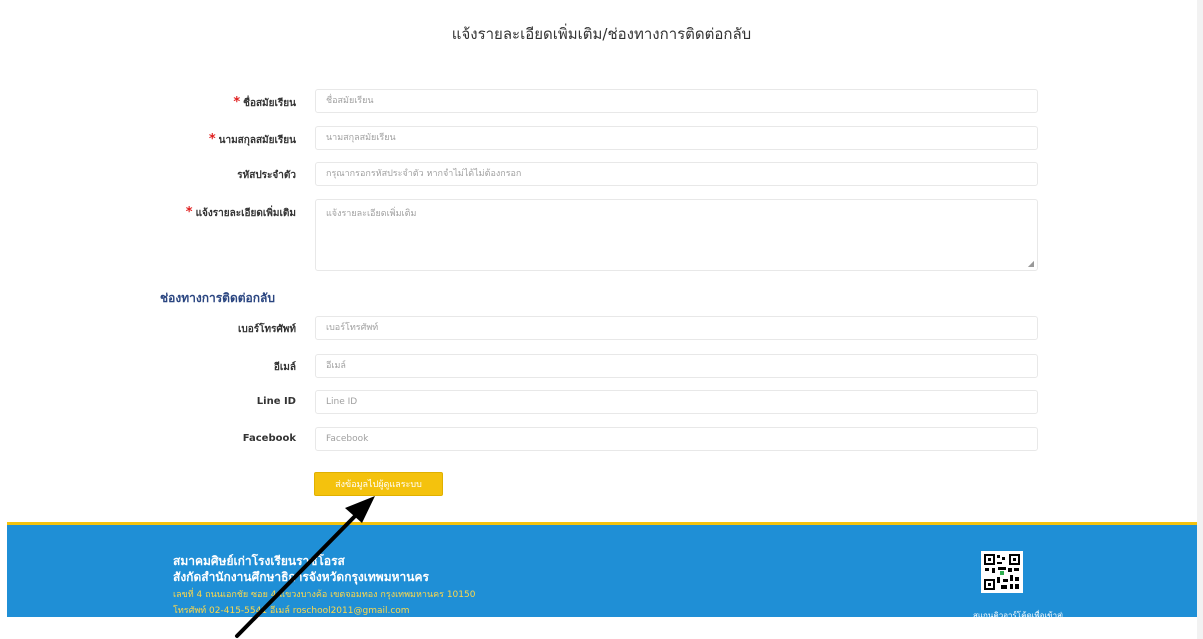 This screenshot has height=639, width=1203. What do you see at coordinates (305, 567) in the screenshot?
I see `pointer-arrow-icon` at bounding box center [305, 567].